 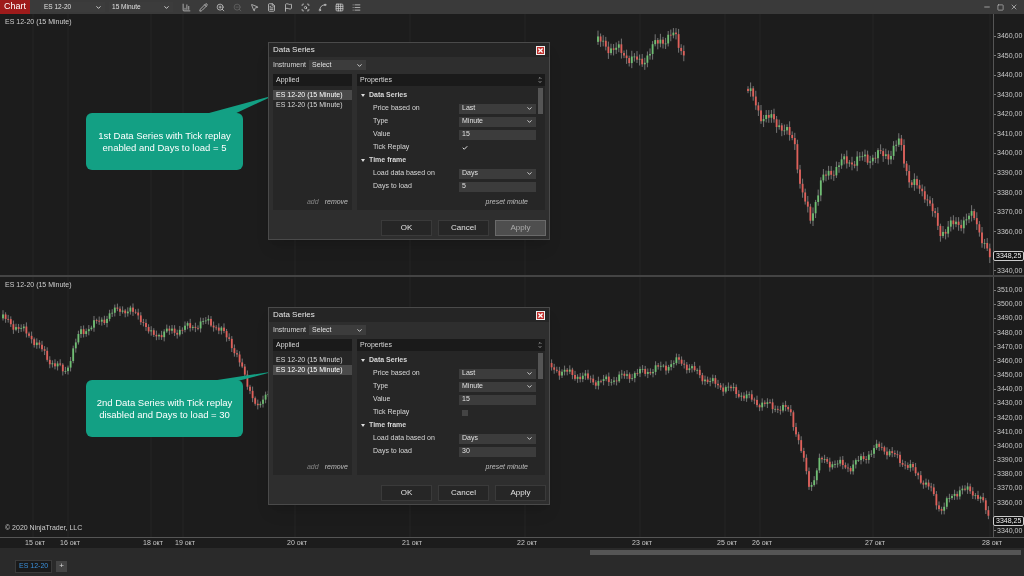 I want to click on pointer-icon, so click(x=254, y=7).